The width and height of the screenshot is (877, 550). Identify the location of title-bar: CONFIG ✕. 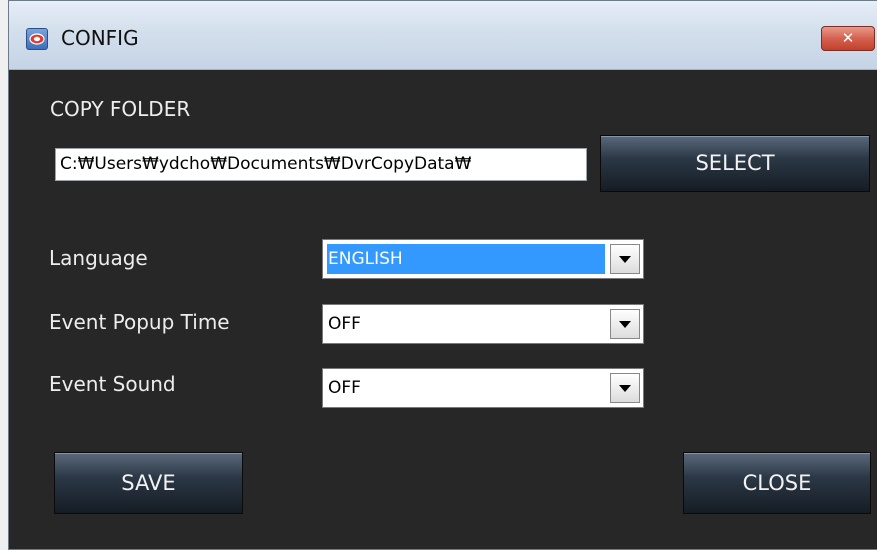
(443, 35).